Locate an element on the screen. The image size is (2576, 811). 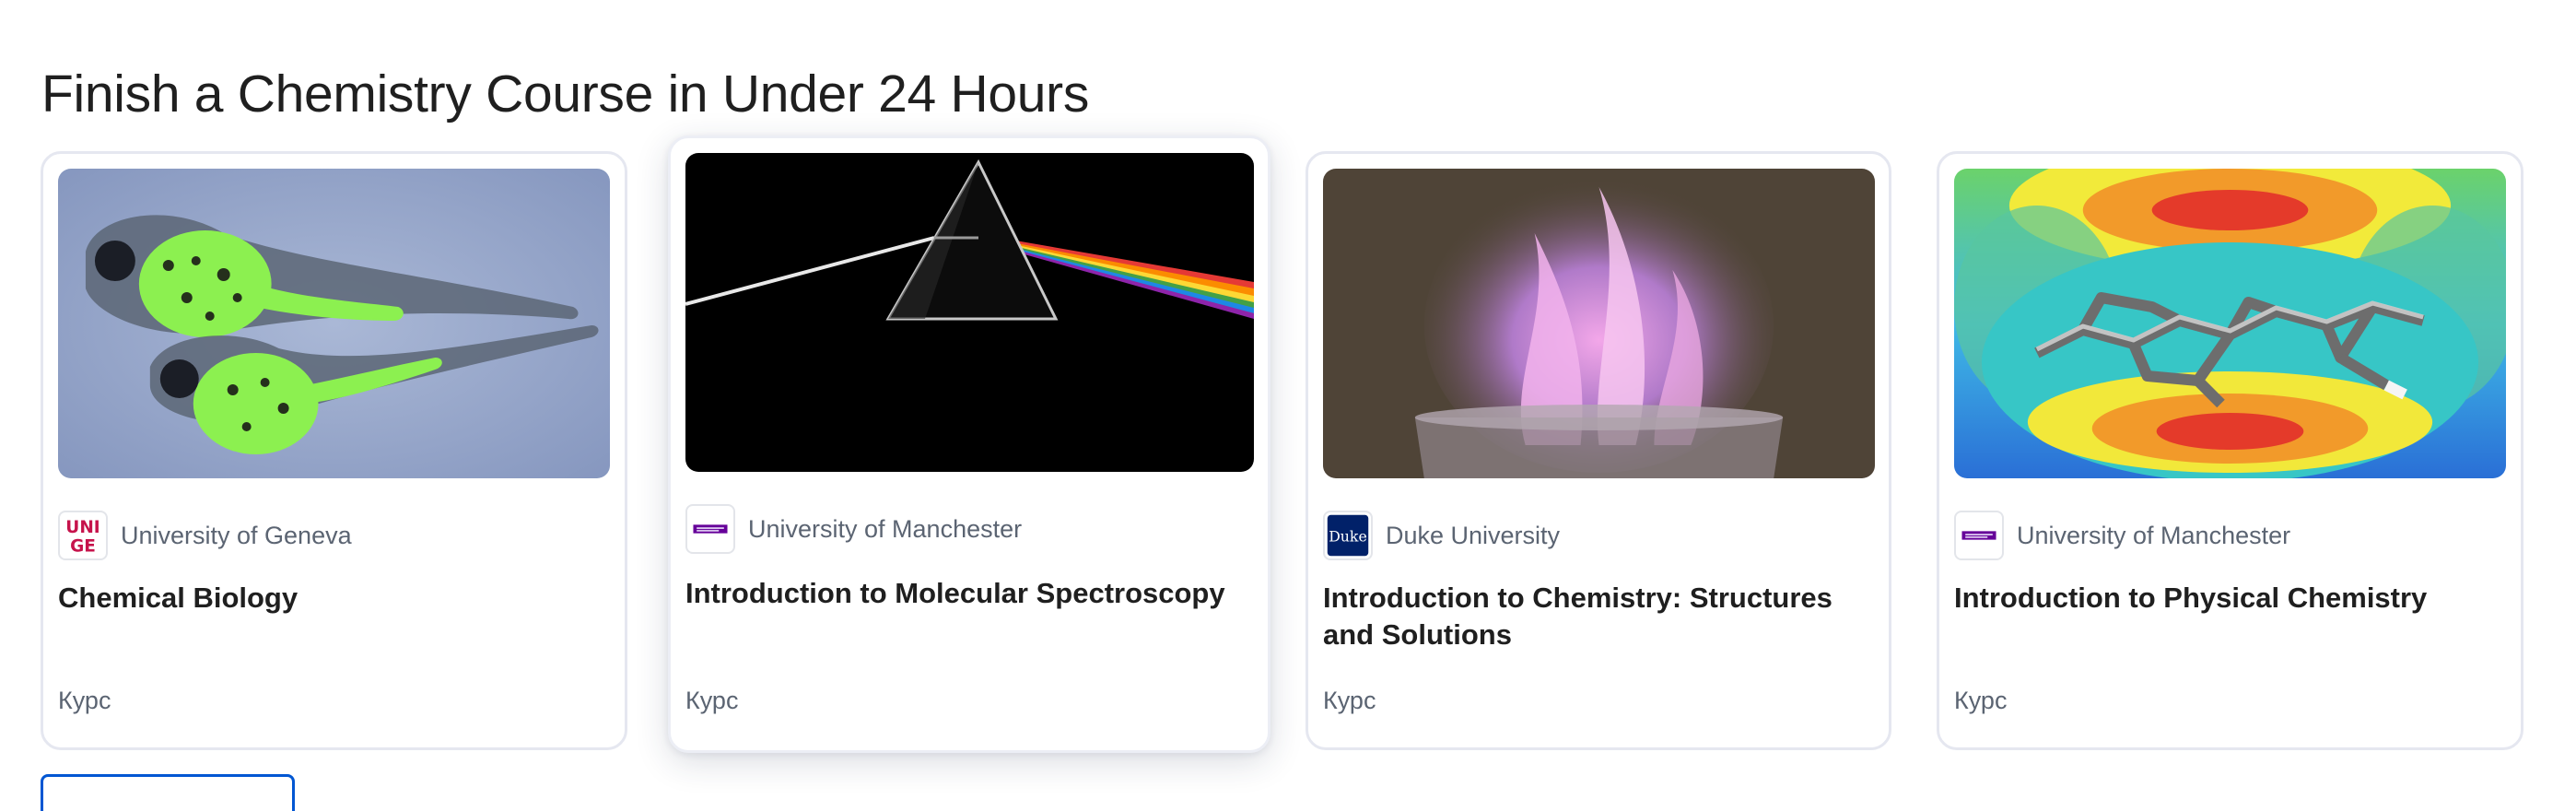
partner-info: Duke Duke University is located at coordinates (1441, 535).